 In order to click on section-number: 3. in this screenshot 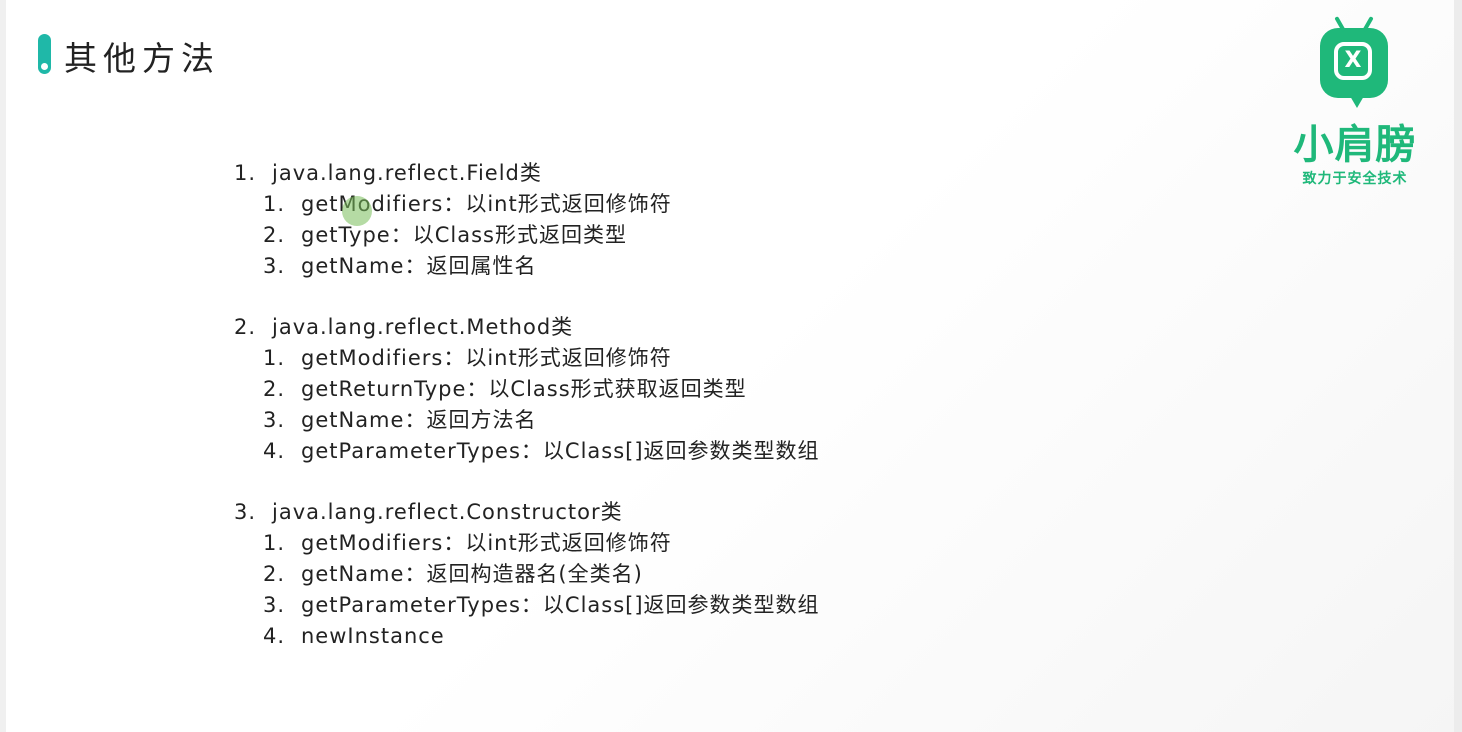, I will do `click(245, 512)`.